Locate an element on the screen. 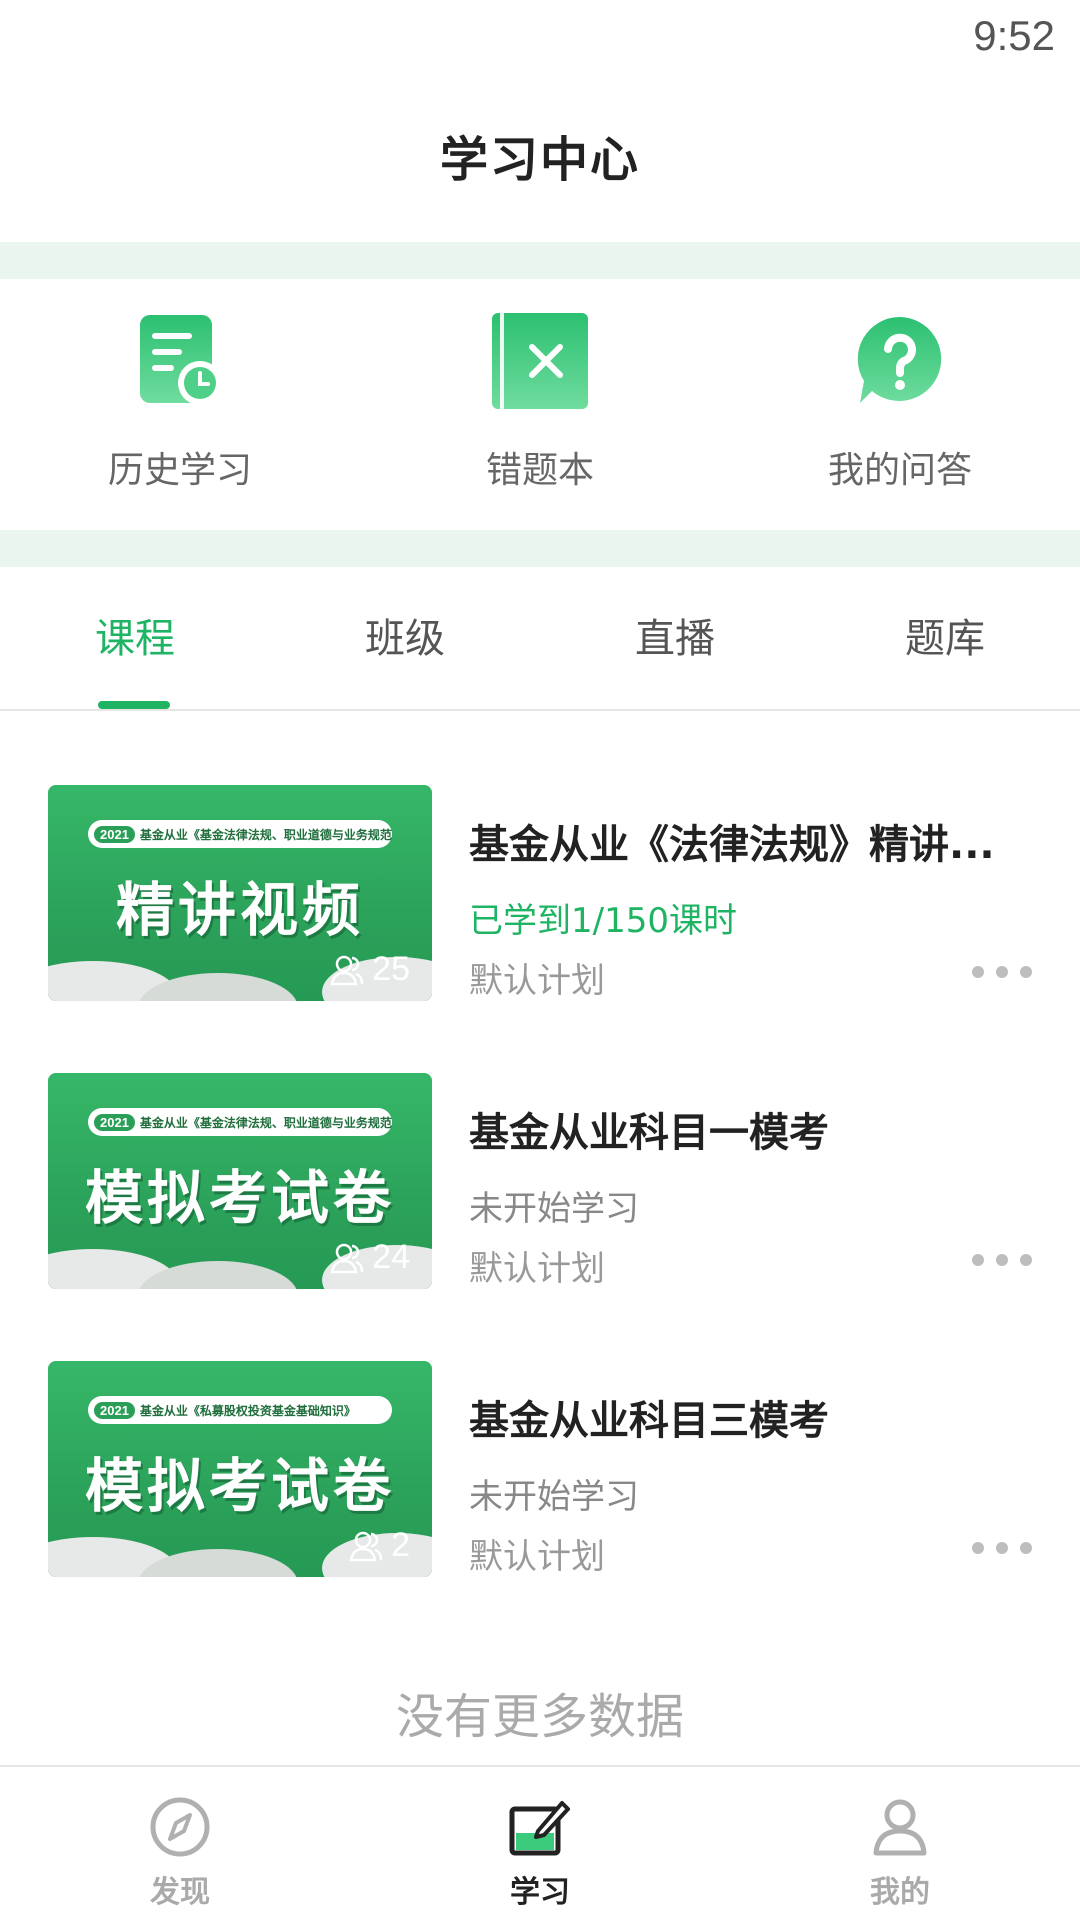 This screenshot has width=1080, height=1920. course-progress: 已学到1/150课时 is located at coordinates (603, 921).